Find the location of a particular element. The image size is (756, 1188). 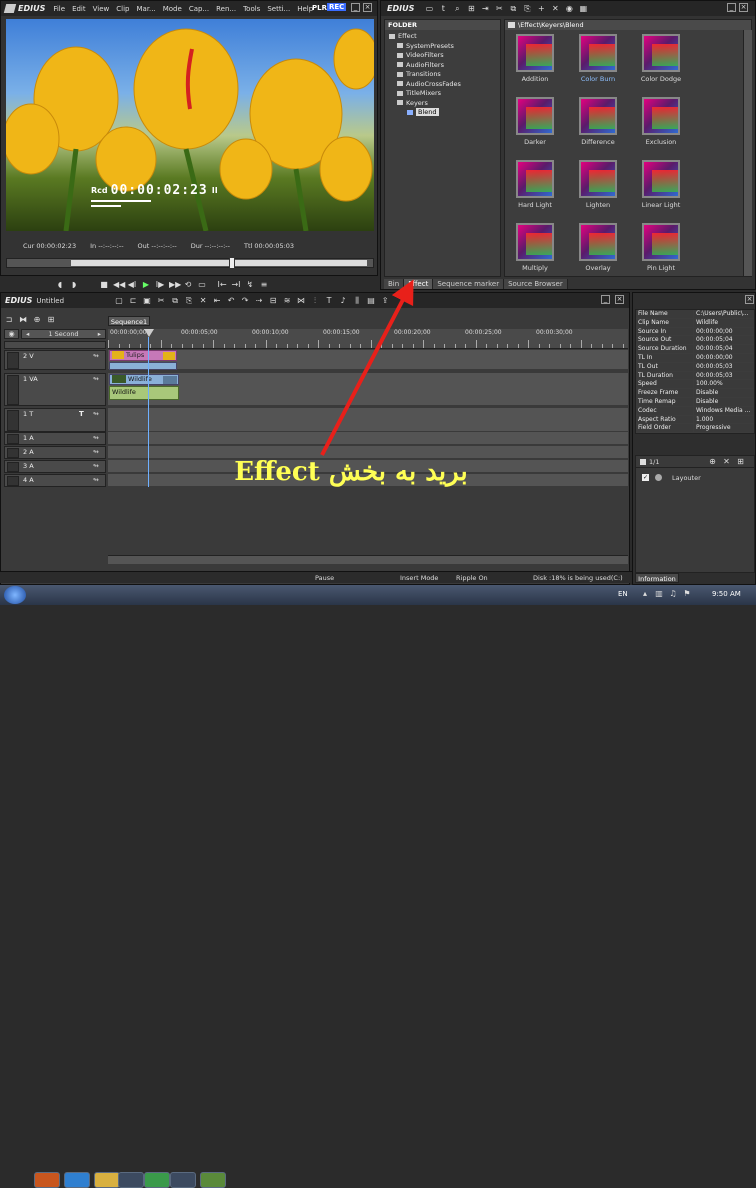

info-key: Aspect Ratio is located at coordinates (657, 419).